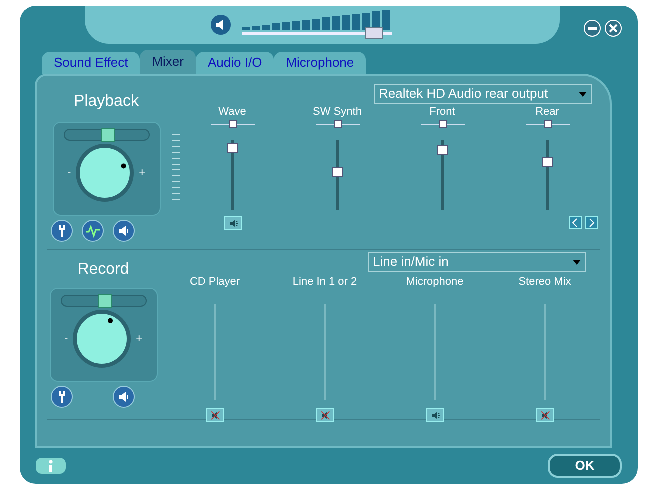 Image resolution: width=648 pixels, height=486 pixels. Describe the element at coordinates (443, 111) in the screenshot. I see `channel-label: Front` at that location.